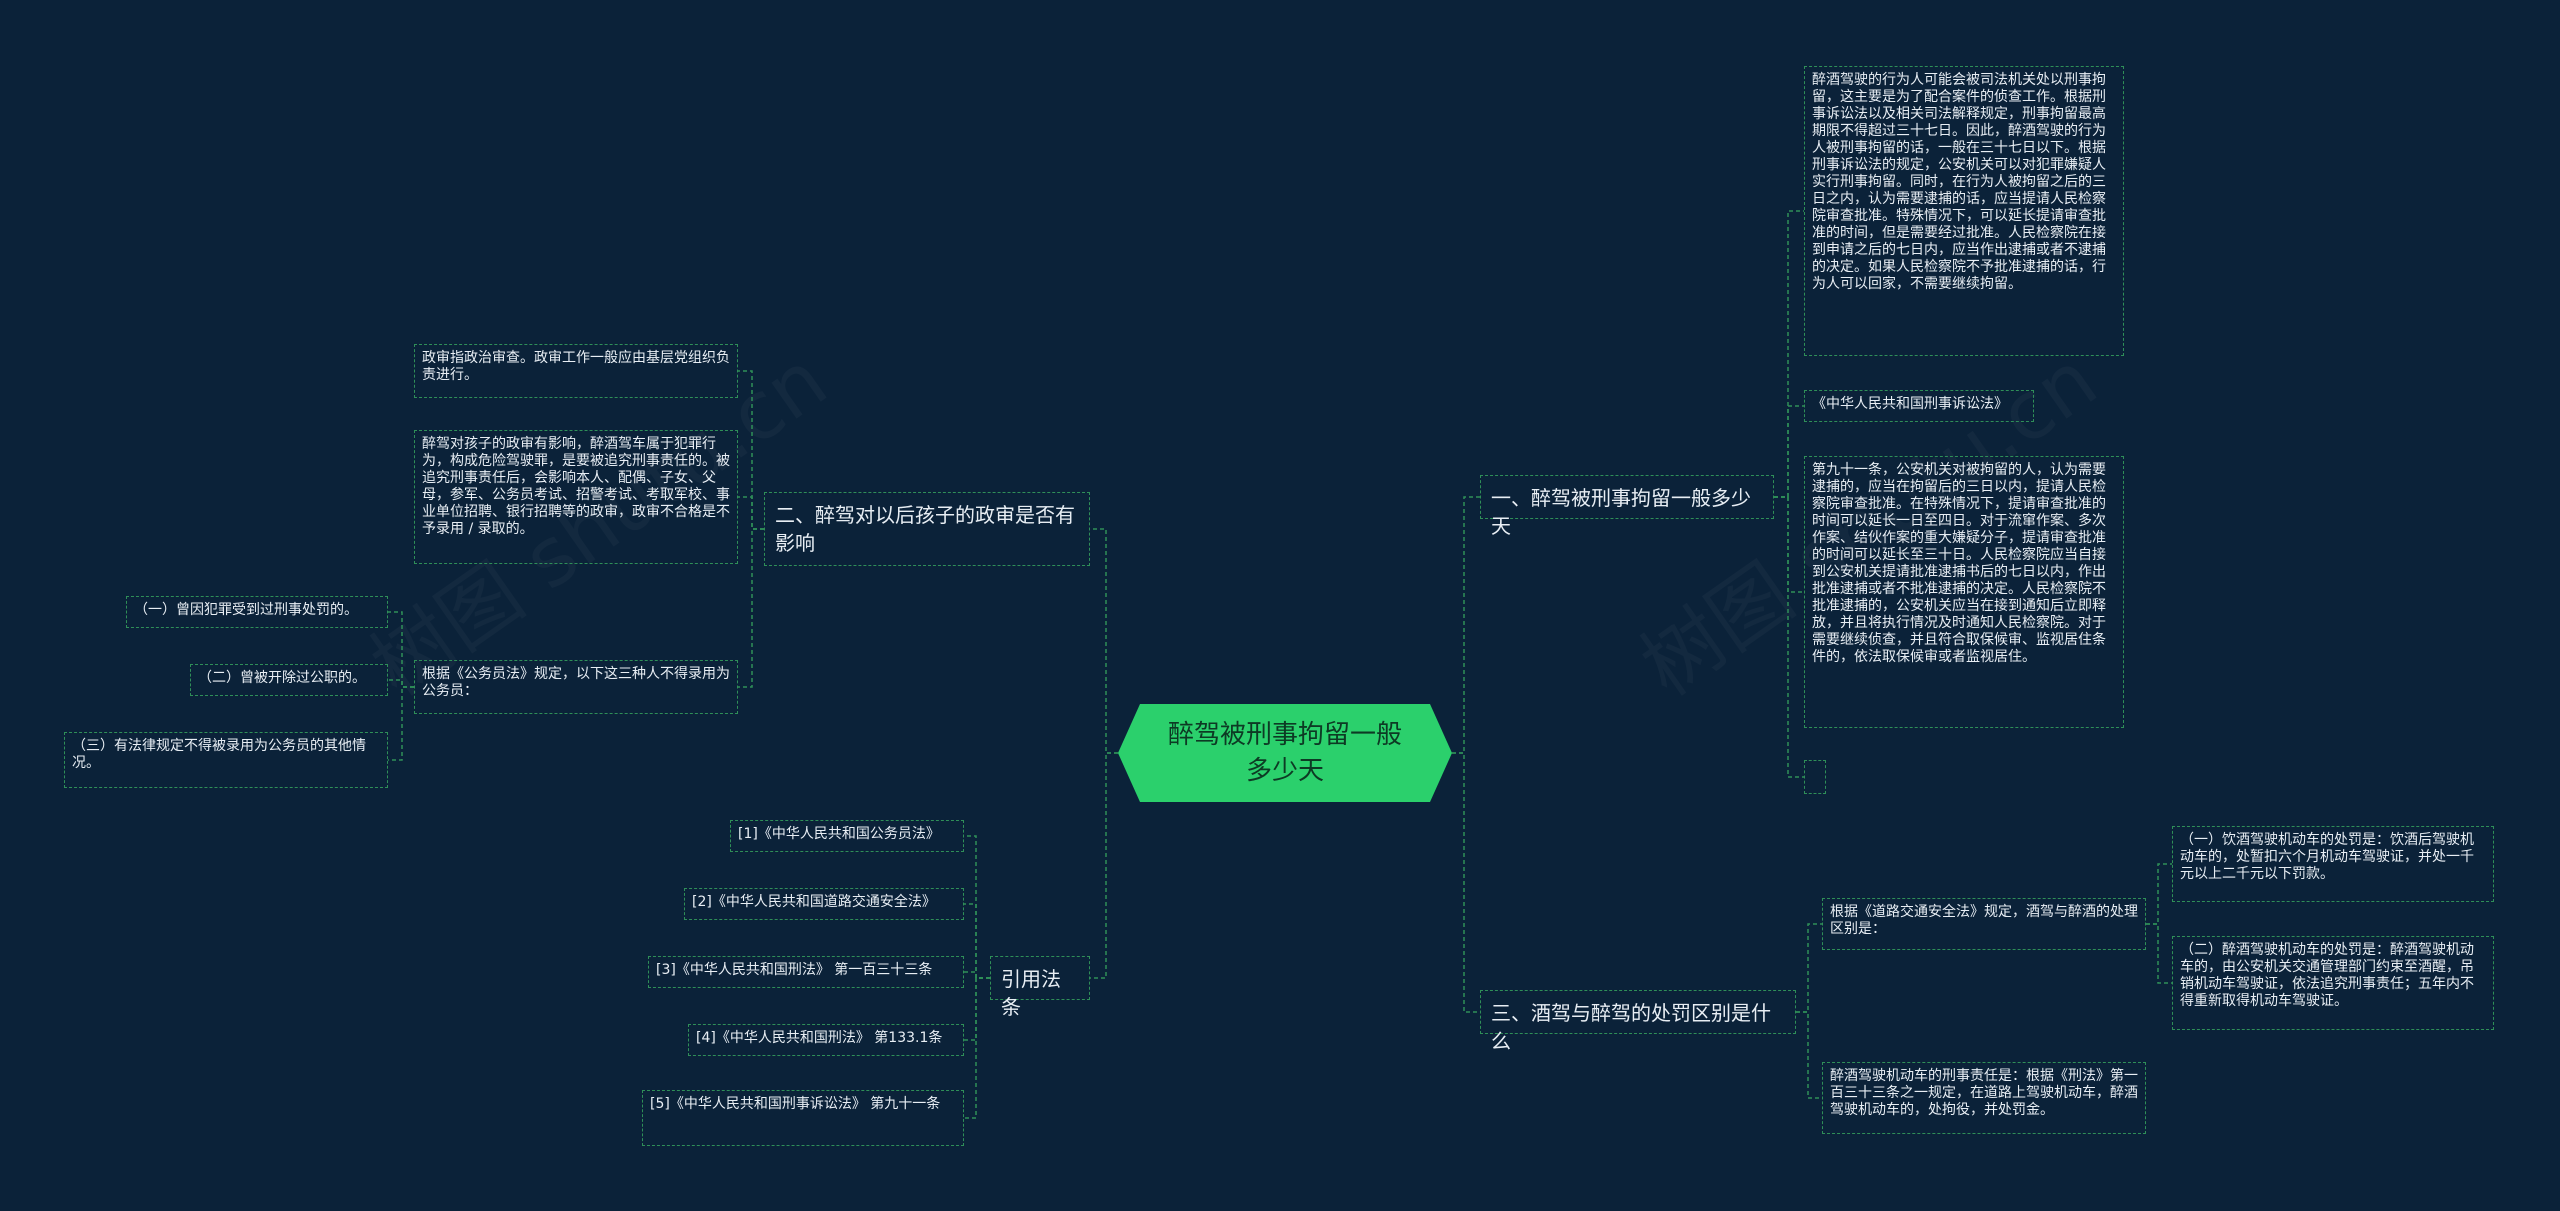 The image size is (2560, 1211). Describe the element at coordinates (927, 529) in the screenshot. I see `branch-node-2: 二、醉驾对以后孩子的政审是否有影响` at that location.